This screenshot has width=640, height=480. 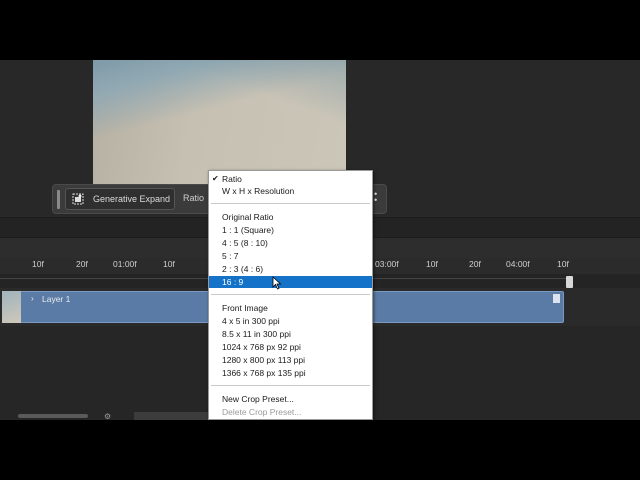 I want to click on menu-item-original-ratio: Original Ratio, so click(x=290, y=217).